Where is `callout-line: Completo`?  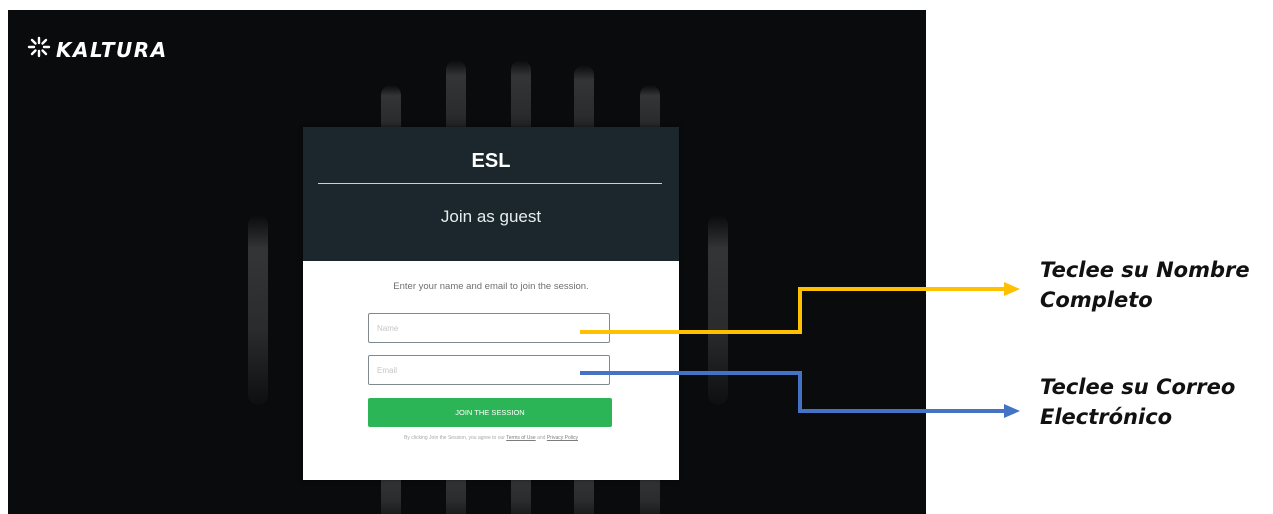
callout-line: Completo is located at coordinates (1096, 300).